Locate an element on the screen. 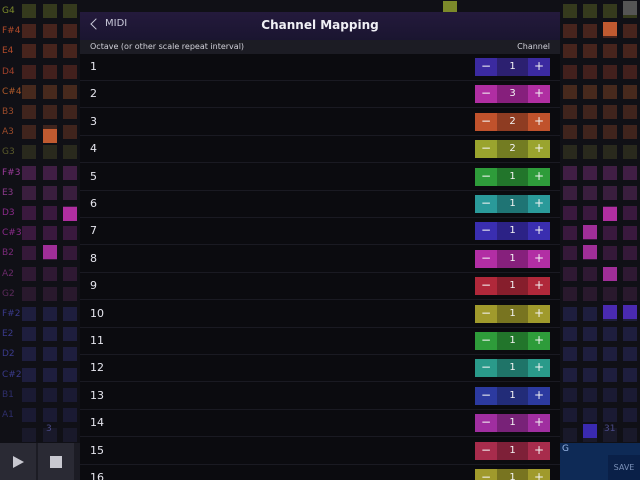 Image resolution: width=640 pixels, height=480 pixels. play-button is located at coordinates (18, 461).